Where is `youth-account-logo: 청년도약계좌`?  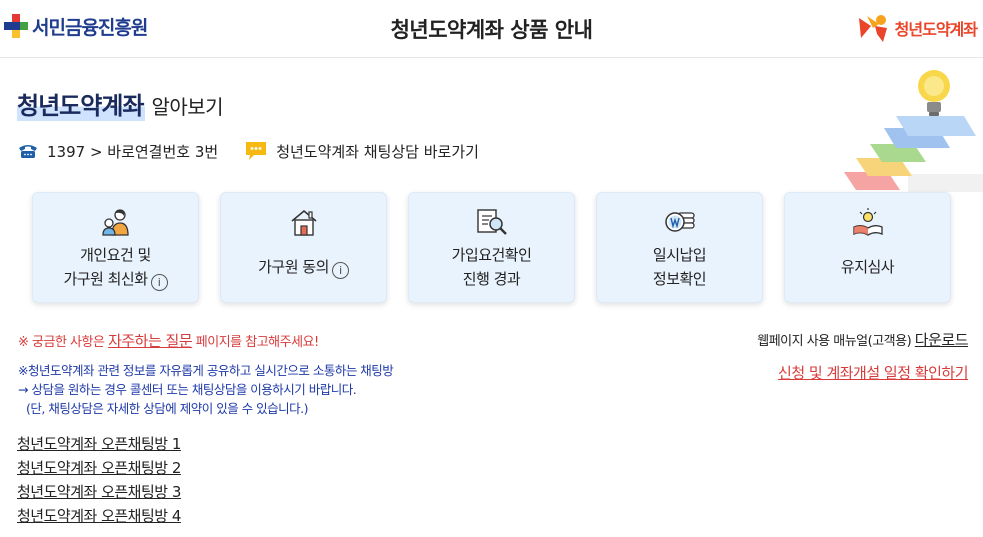
youth-account-logo: 청년도약계좌 is located at coordinates (917, 28).